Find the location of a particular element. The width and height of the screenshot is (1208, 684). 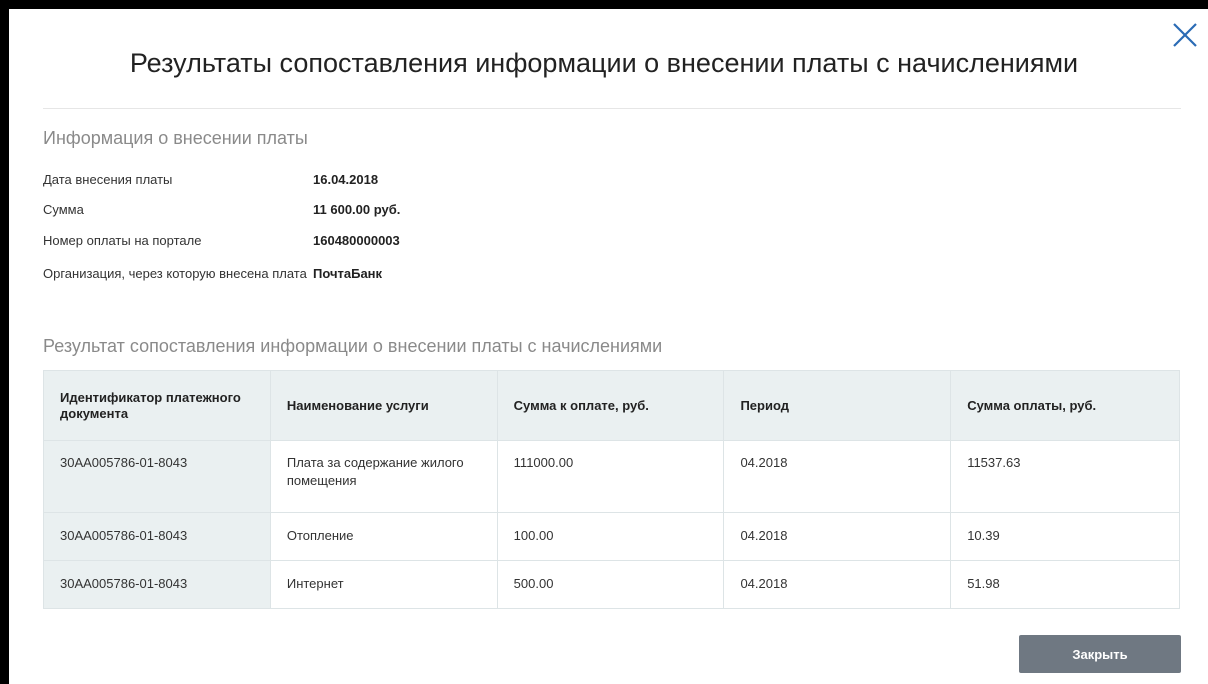

table-cell: 11537.63 is located at coordinates (1065, 476).